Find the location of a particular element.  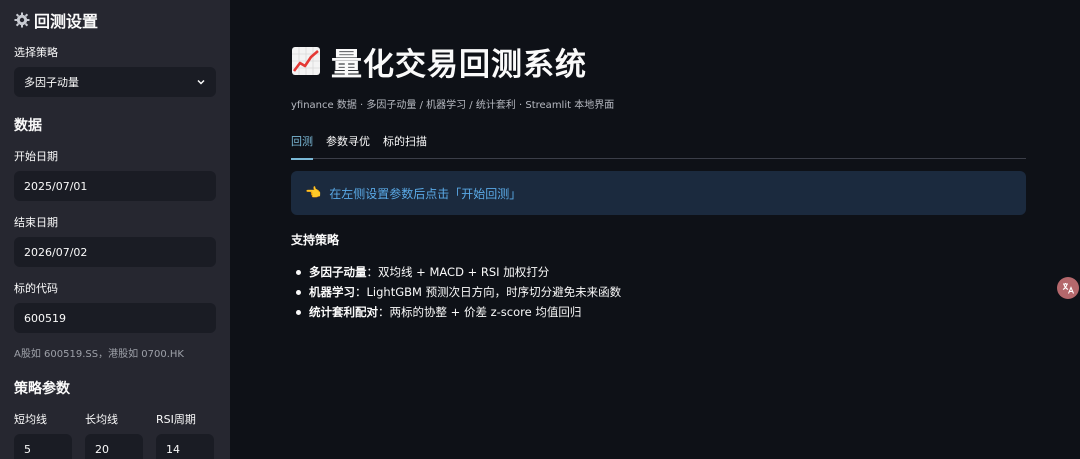

strategy-desc: ：两标的协整 + 价差 z-score 均值回归 is located at coordinates (480, 312).